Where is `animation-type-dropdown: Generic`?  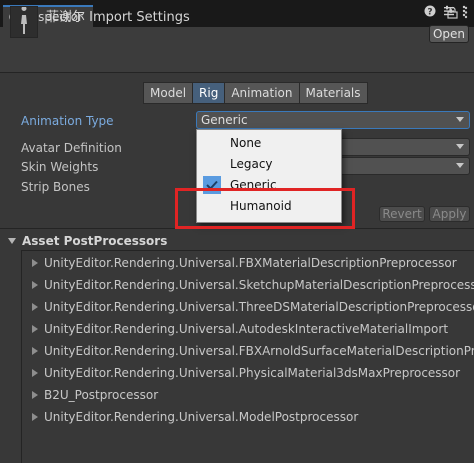 animation-type-dropdown: Generic is located at coordinates (333, 120).